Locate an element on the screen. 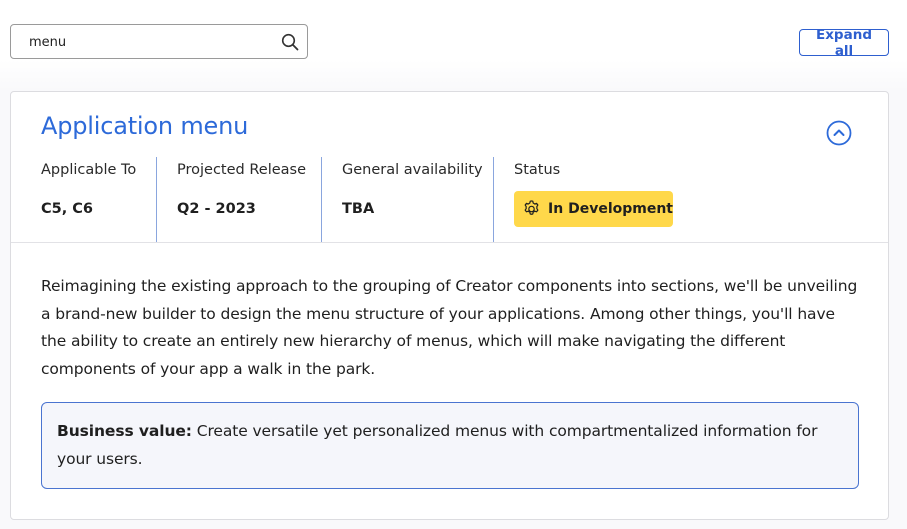  meta-label: General availability is located at coordinates (412, 170).